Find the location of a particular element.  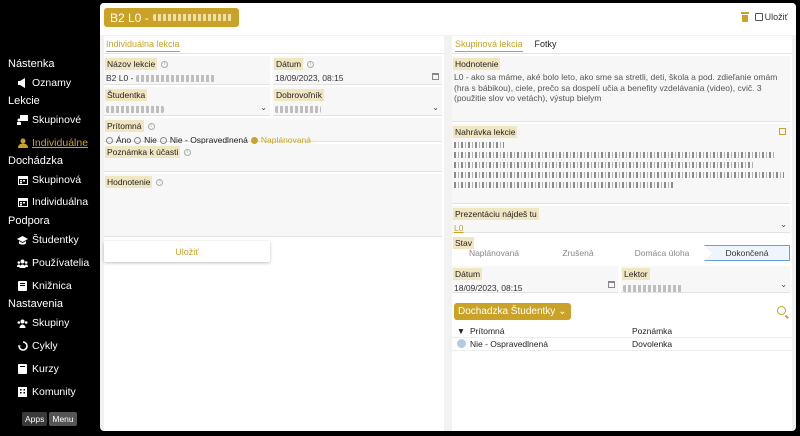

sidebar-item-oznamy: Oznamy is located at coordinates (44, 83).